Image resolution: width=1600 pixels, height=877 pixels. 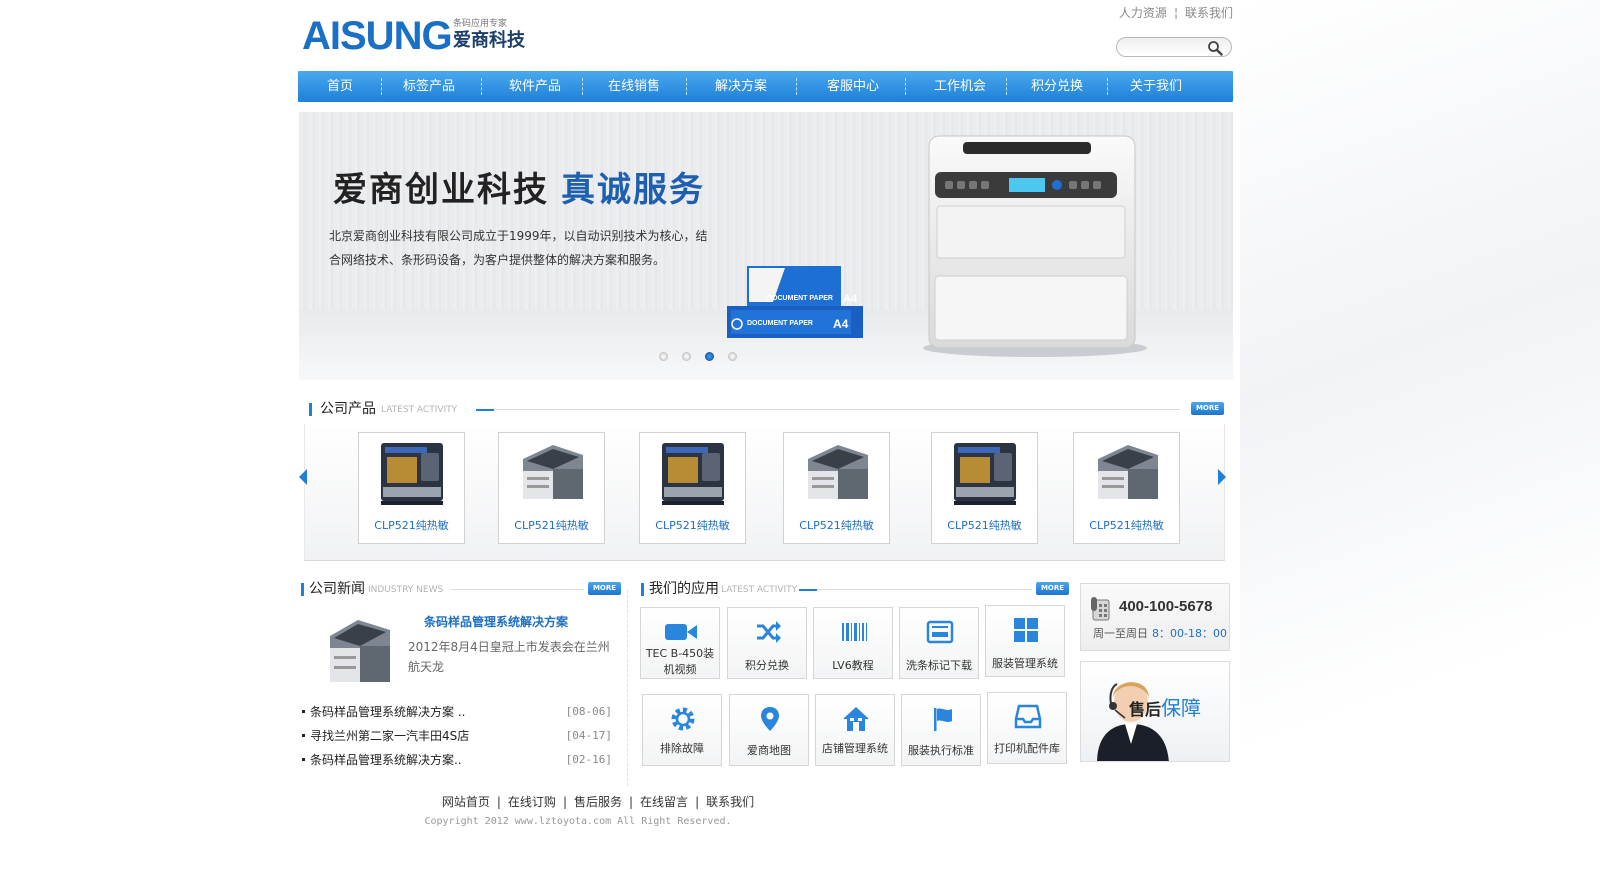 I want to click on carousel-next-arrow-icon, so click(x=1222, y=477).